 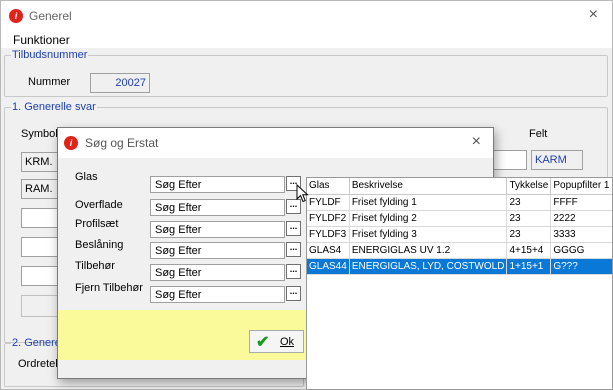 What do you see at coordinates (217, 207) in the screenshot?
I see `overflade-search-field: Søg Efter` at bounding box center [217, 207].